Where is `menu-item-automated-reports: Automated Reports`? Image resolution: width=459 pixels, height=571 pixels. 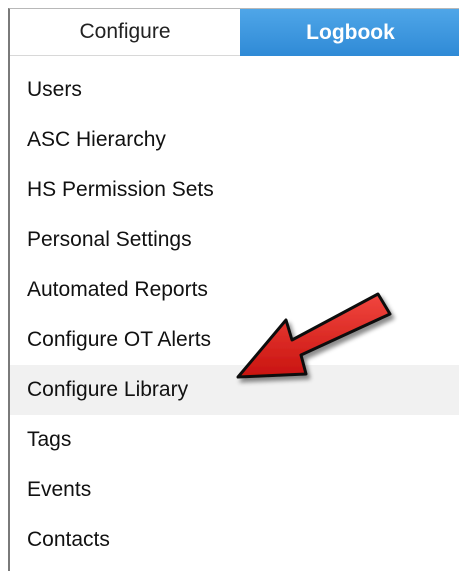
menu-item-automated-reports: Automated Reports is located at coordinates (234, 290).